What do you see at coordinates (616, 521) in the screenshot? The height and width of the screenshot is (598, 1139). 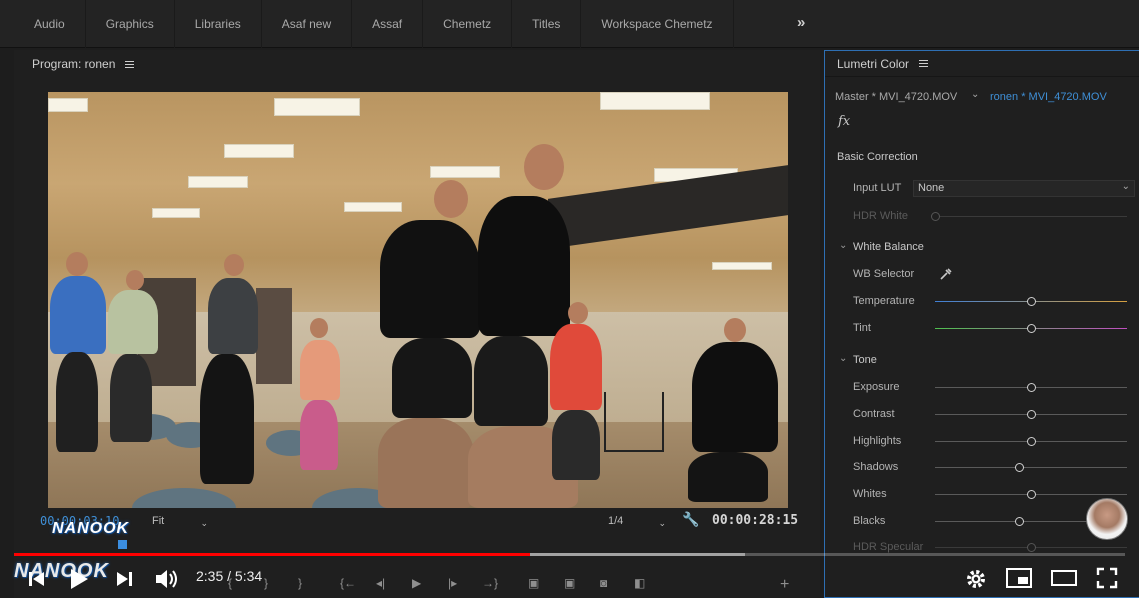 I see `resolution-dropdown-value: 1/4` at bounding box center [616, 521].